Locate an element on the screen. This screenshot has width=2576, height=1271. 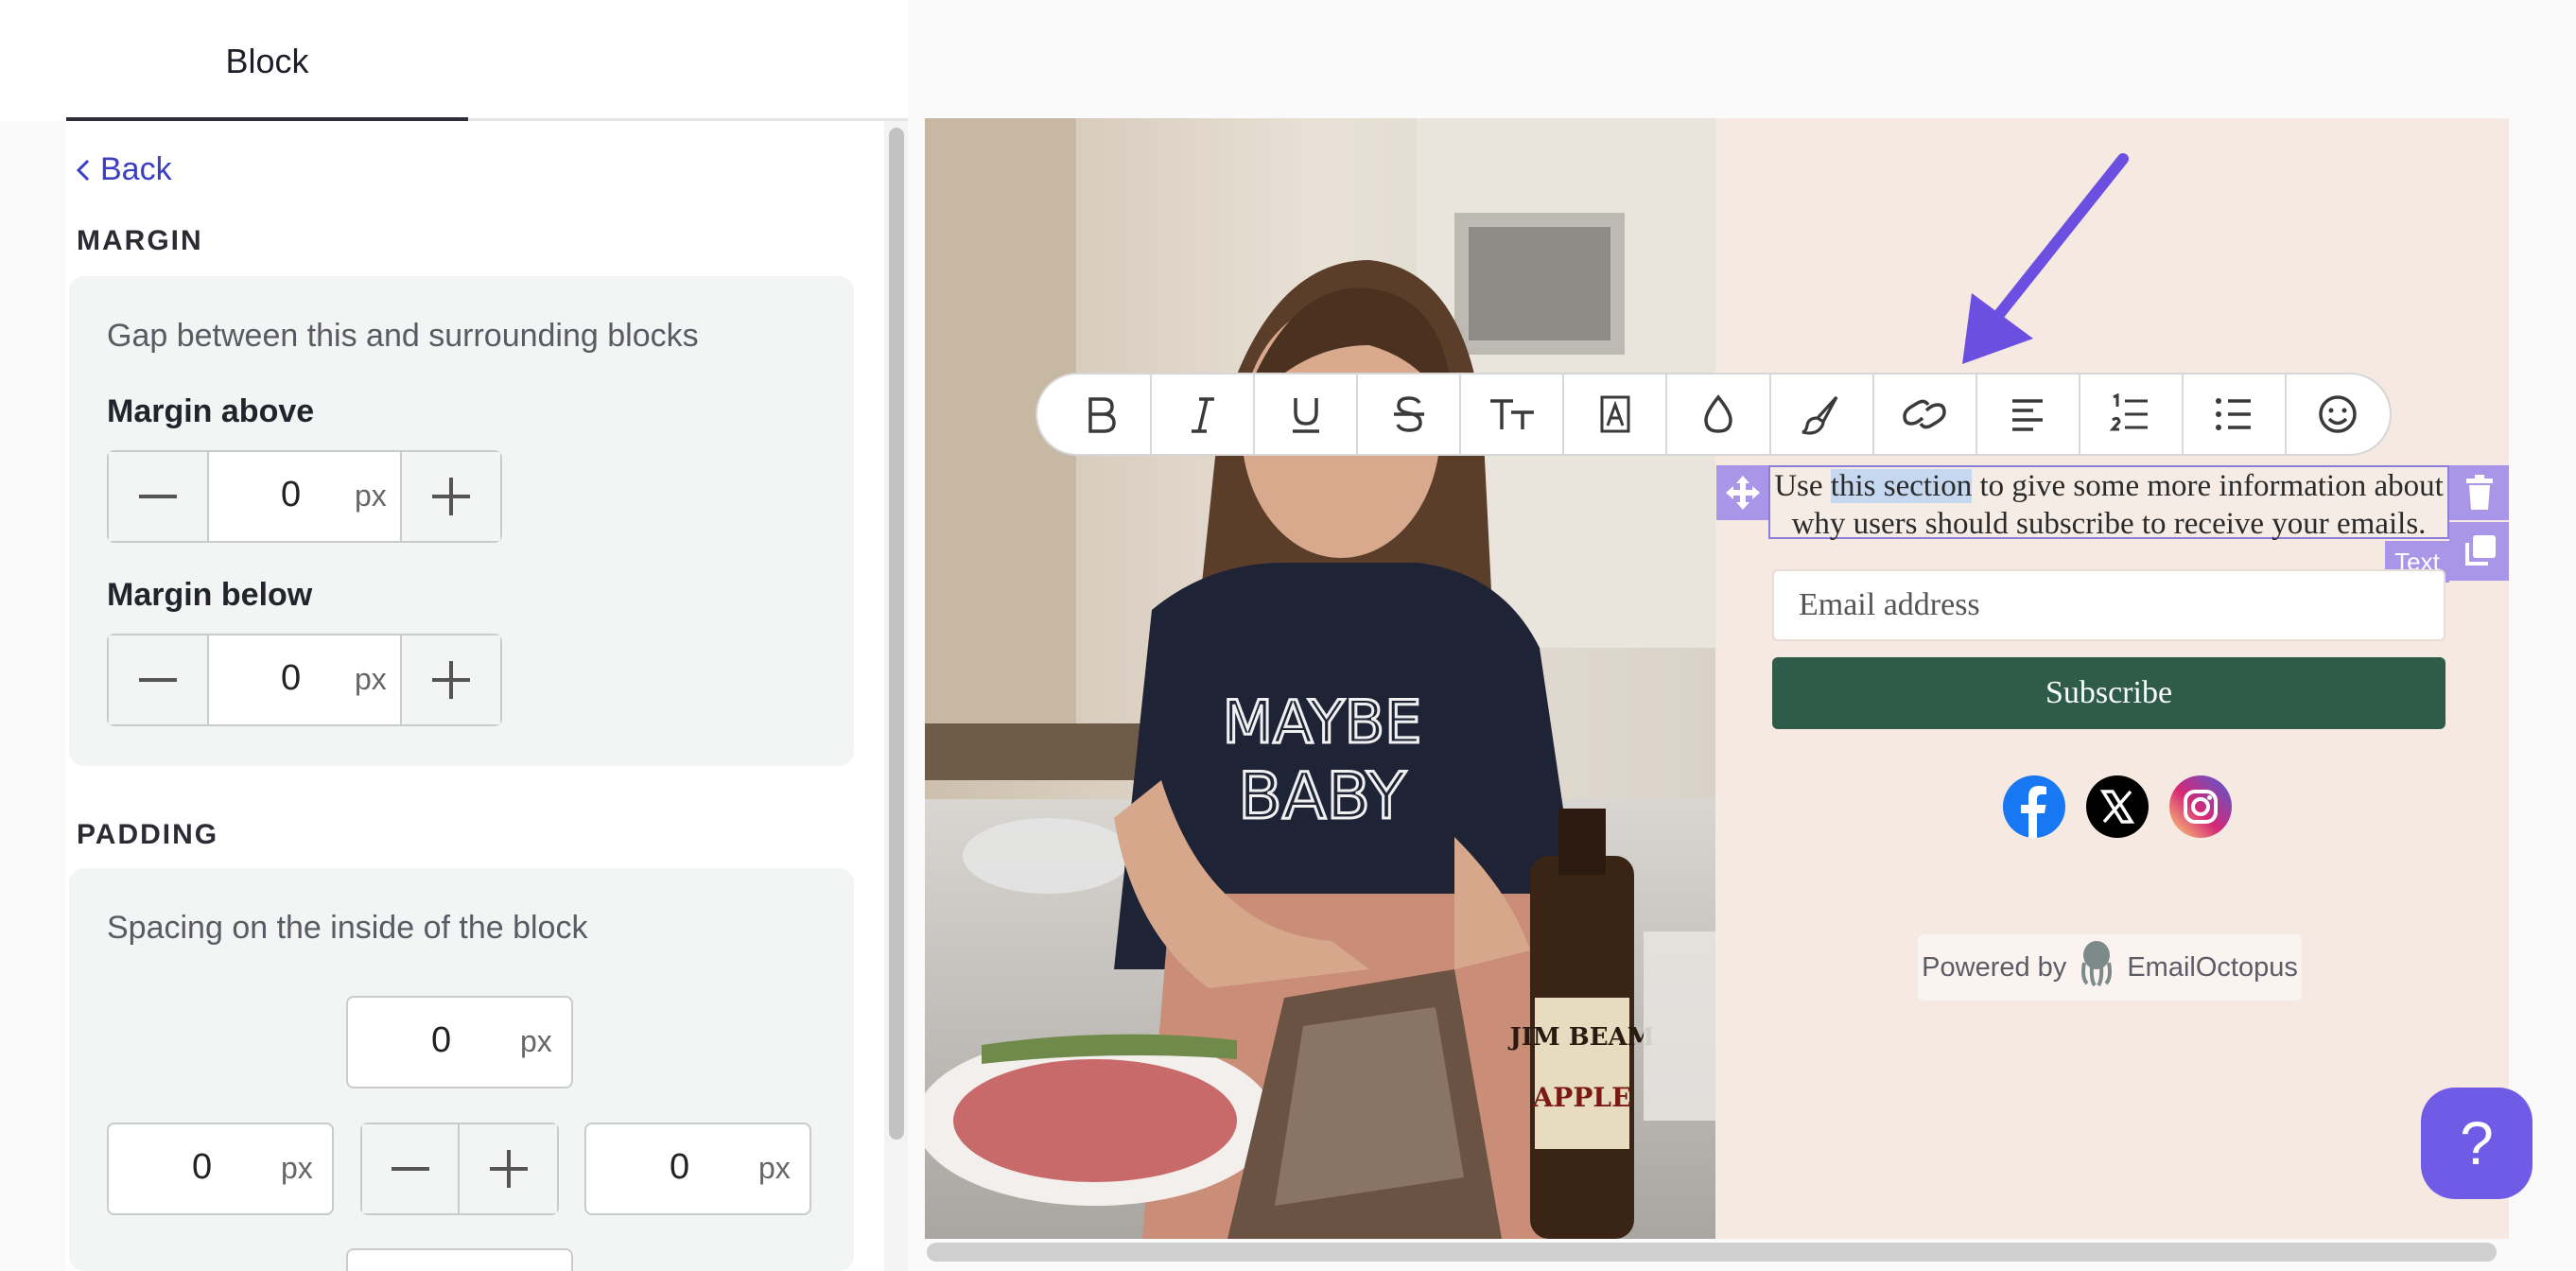
strikethrough-icon is located at coordinates (1408, 414).